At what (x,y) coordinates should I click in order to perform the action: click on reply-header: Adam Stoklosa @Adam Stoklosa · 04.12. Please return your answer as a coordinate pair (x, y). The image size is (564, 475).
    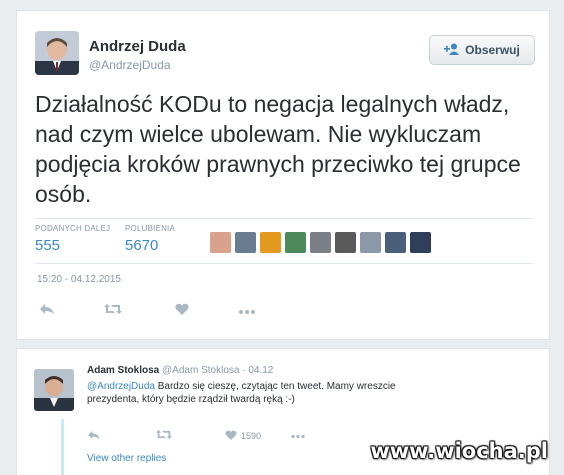
    Looking at the image, I should click on (180, 370).